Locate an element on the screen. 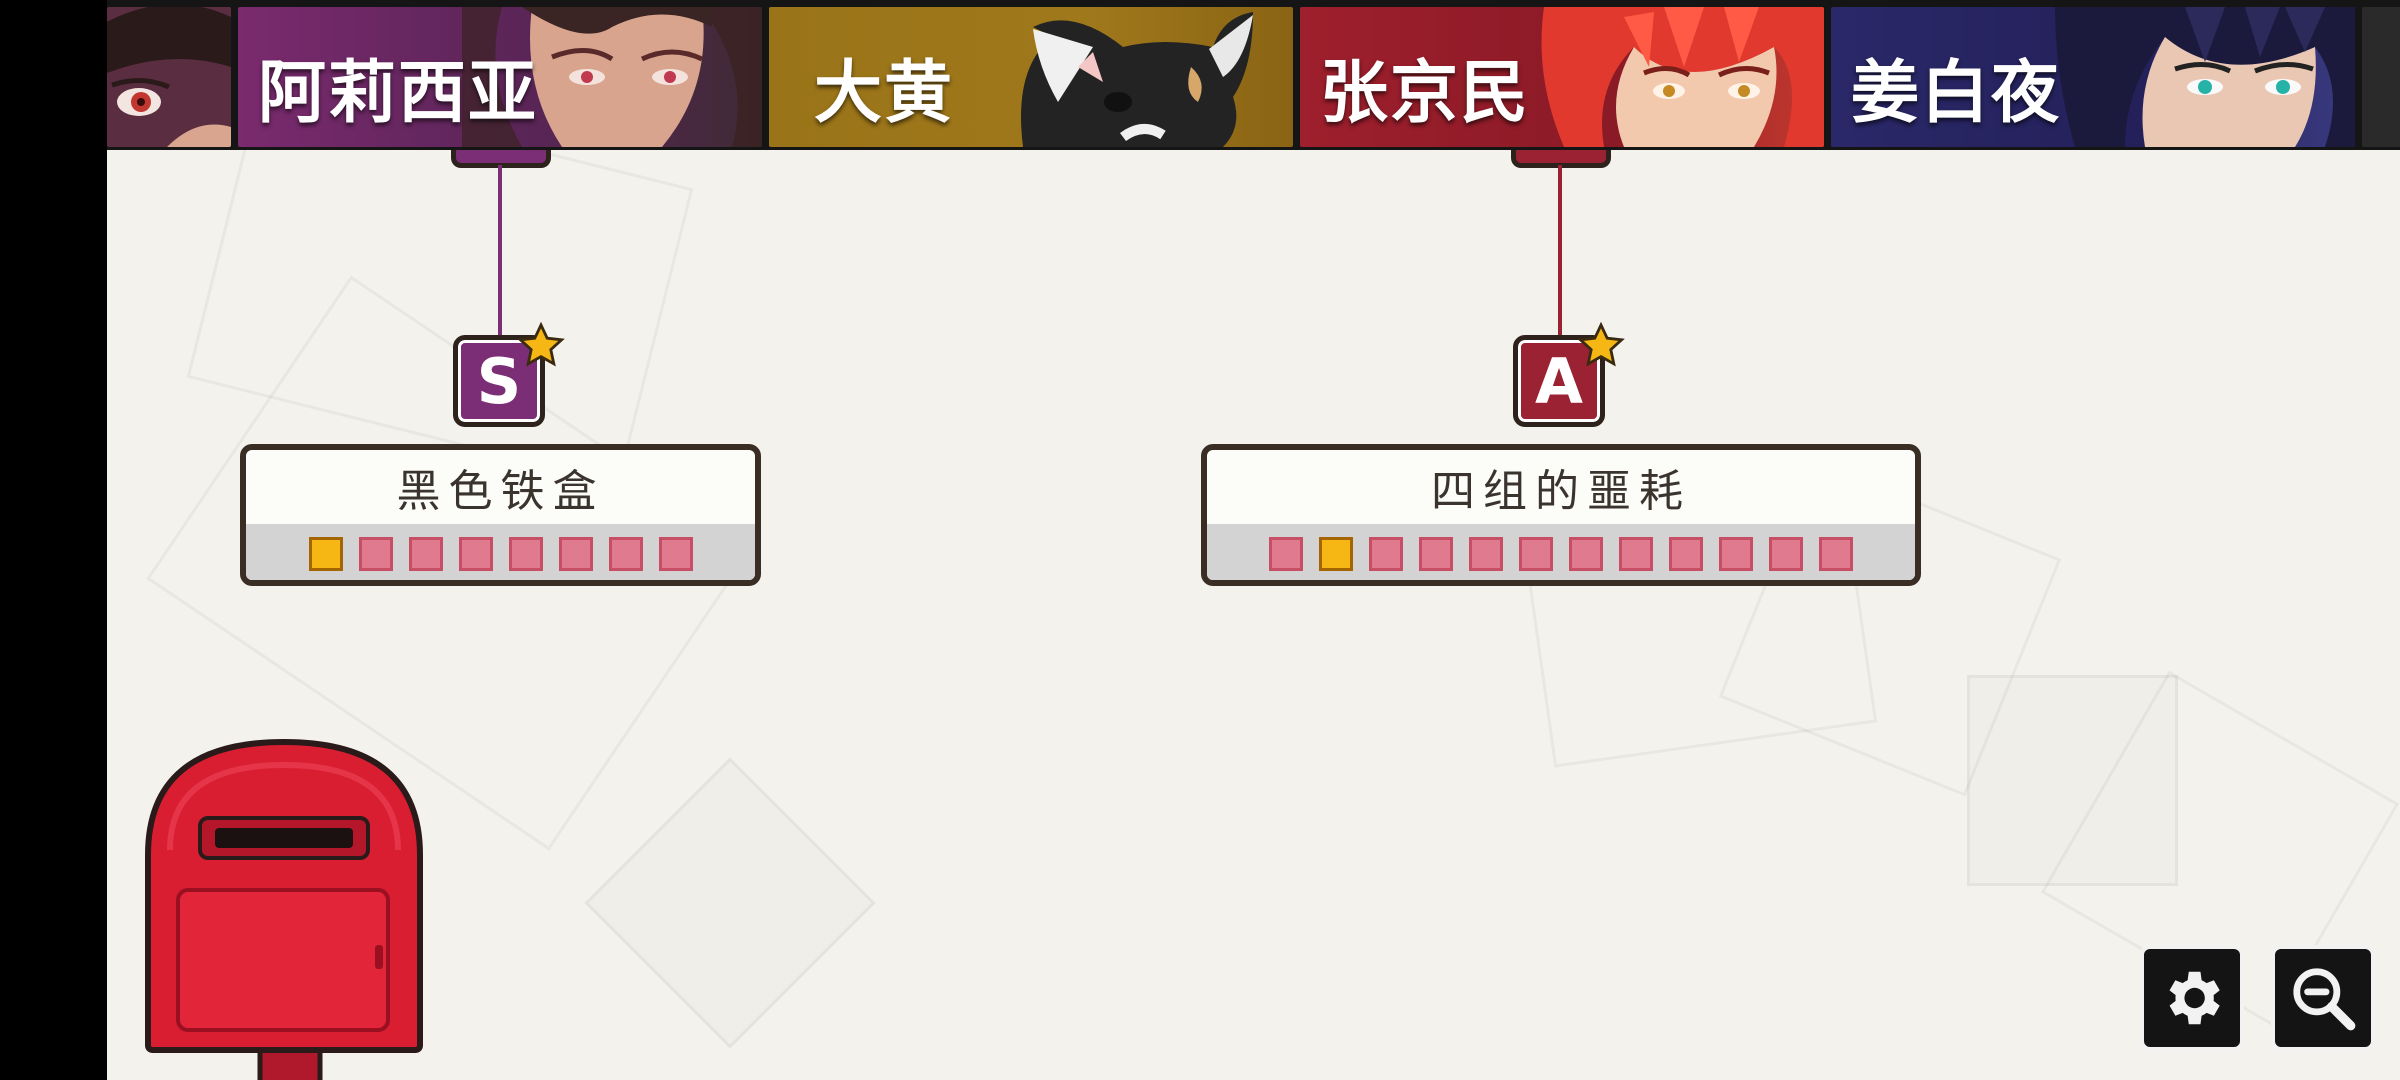 This screenshot has height=1080, width=2400. character-name: 阿莉西亚 is located at coordinates (398, 93).